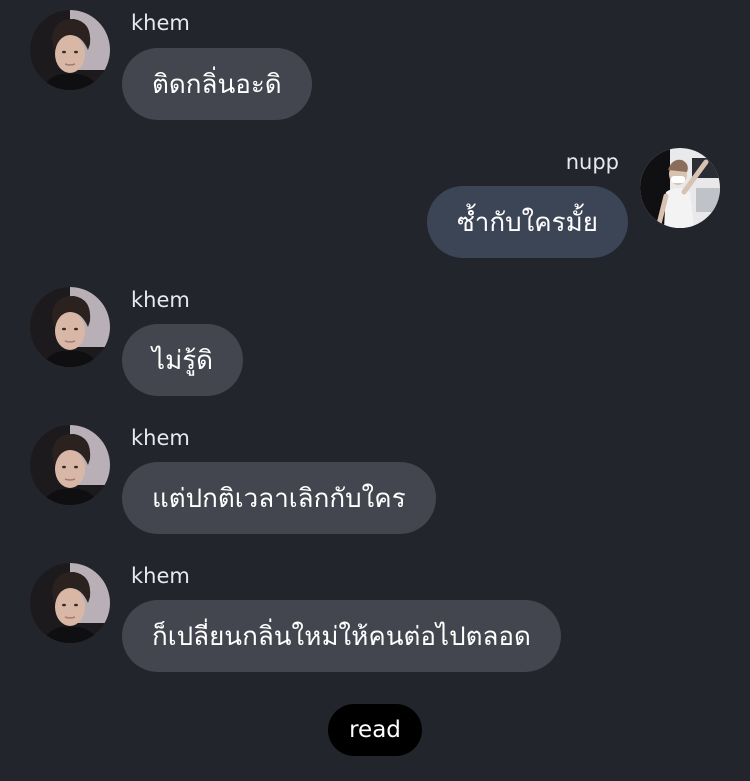  Describe the element at coordinates (279, 498) in the screenshot. I see `message-bubble: แต่ปกติเวลาเลิกกับใคร` at that location.